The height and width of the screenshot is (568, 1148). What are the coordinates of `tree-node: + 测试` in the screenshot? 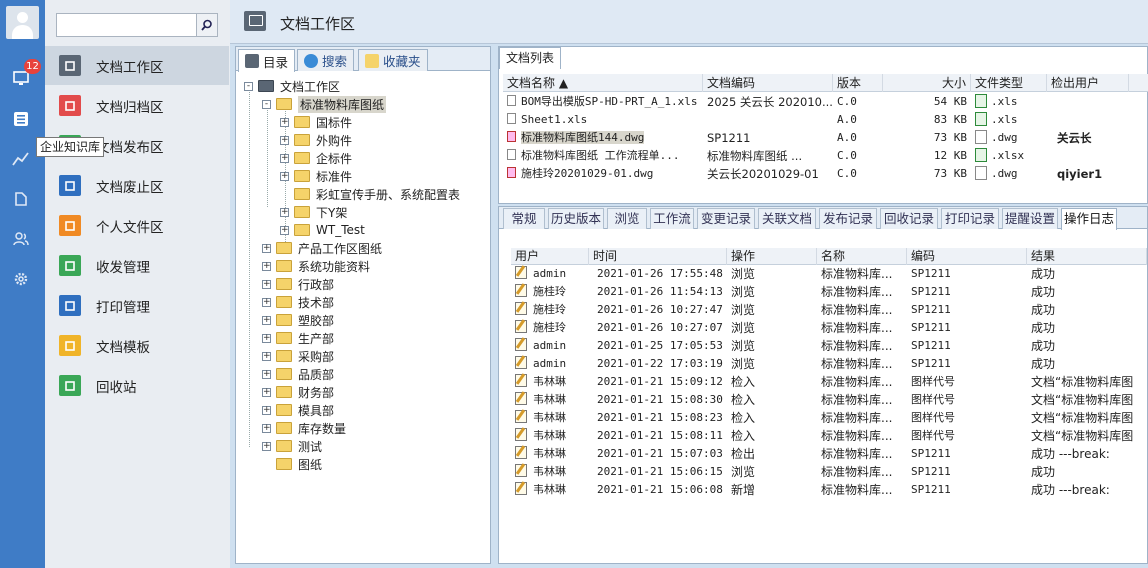 It's located at (292, 446).